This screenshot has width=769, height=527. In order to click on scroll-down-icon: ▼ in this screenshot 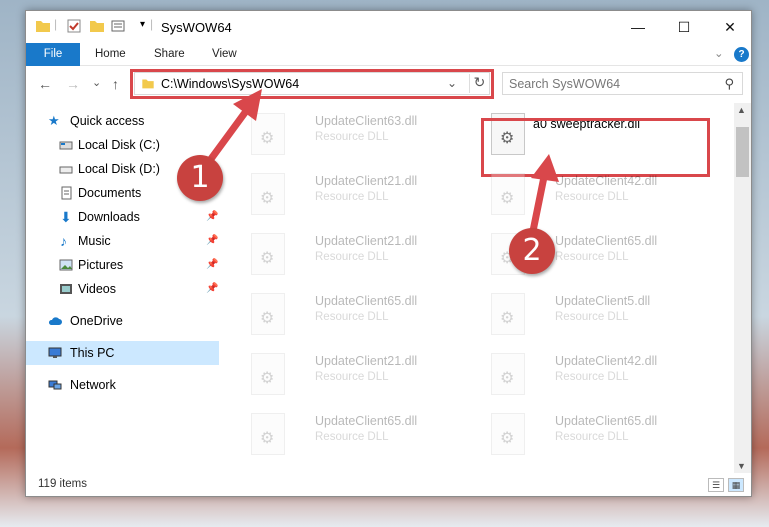, I will do `click(741, 466)`.